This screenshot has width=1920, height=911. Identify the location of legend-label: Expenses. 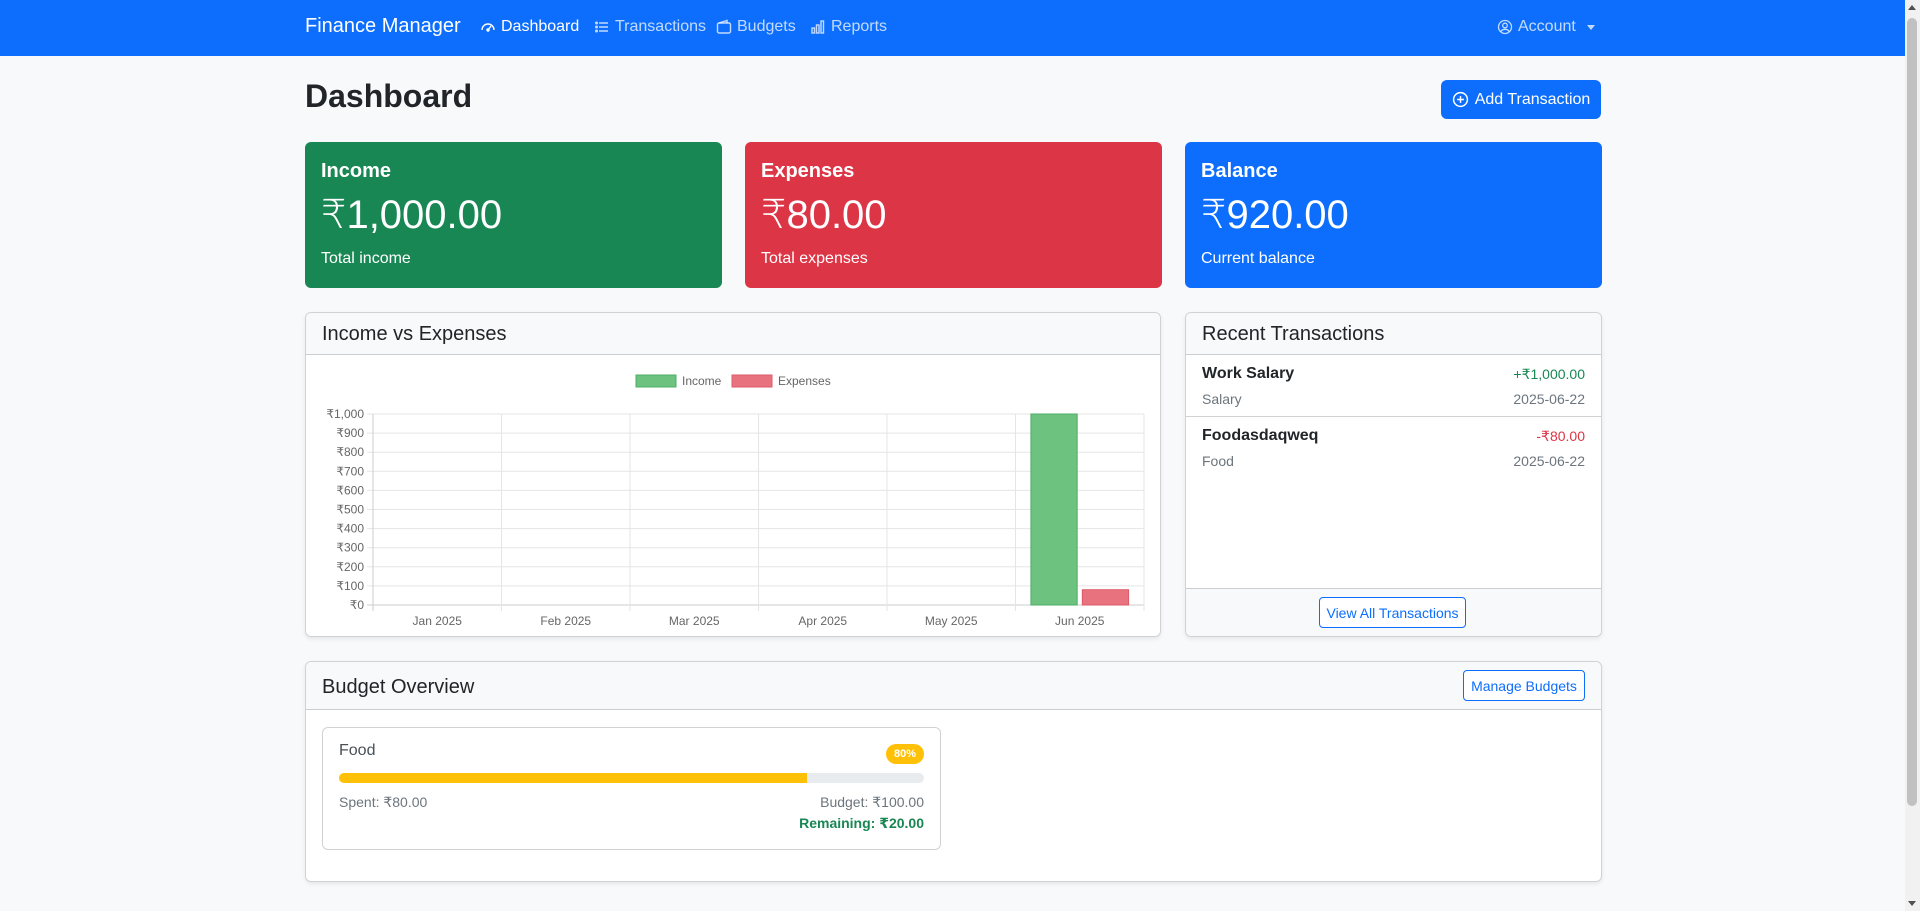
(804, 381).